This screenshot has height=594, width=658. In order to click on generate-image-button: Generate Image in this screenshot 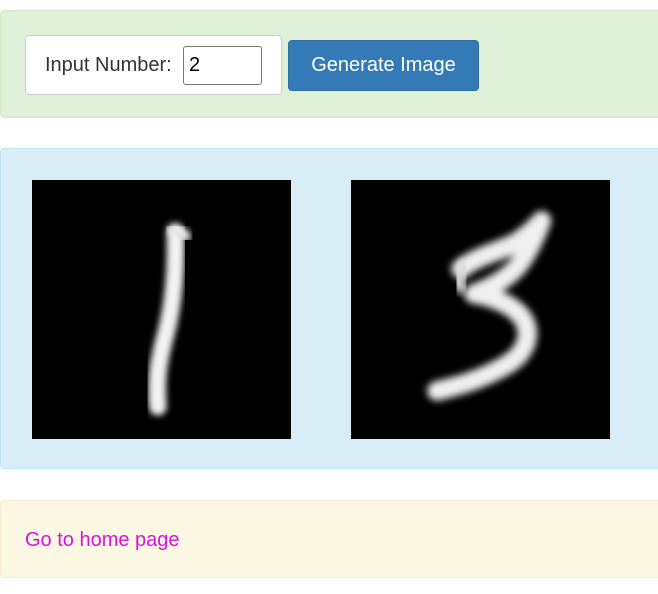, I will do `click(383, 65)`.